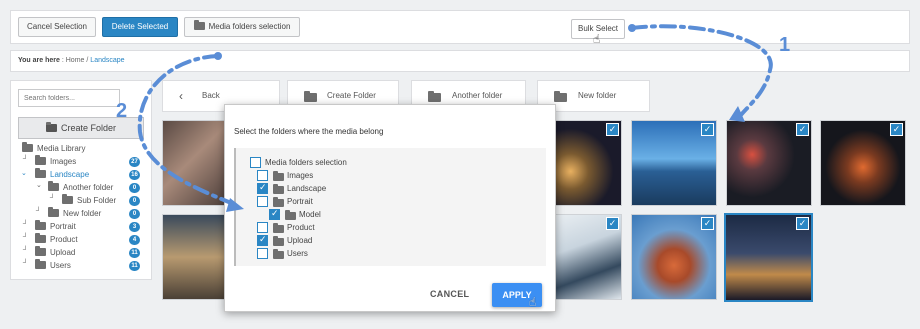 The width and height of the screenshot is (920, 329). What do you see at coordinates (785, 45) in the screenshot?
I see `step-number-1: 1` at bounding box center [785, 45].